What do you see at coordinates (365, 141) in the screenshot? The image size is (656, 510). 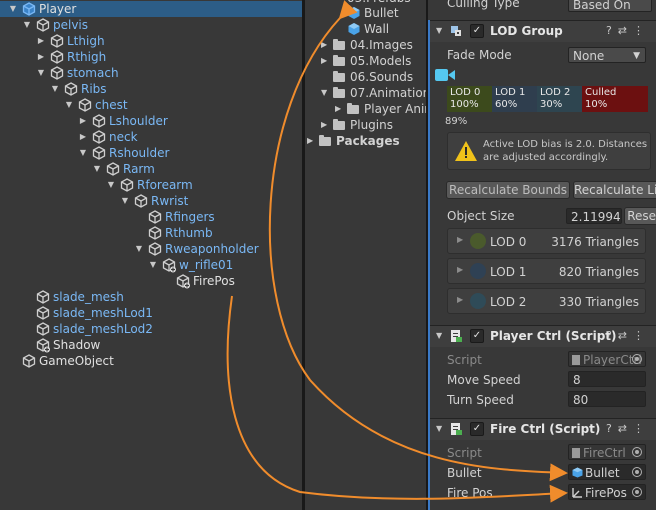 I see `project-folder-item: ▶ Packages` at bounding box center [365, 141].